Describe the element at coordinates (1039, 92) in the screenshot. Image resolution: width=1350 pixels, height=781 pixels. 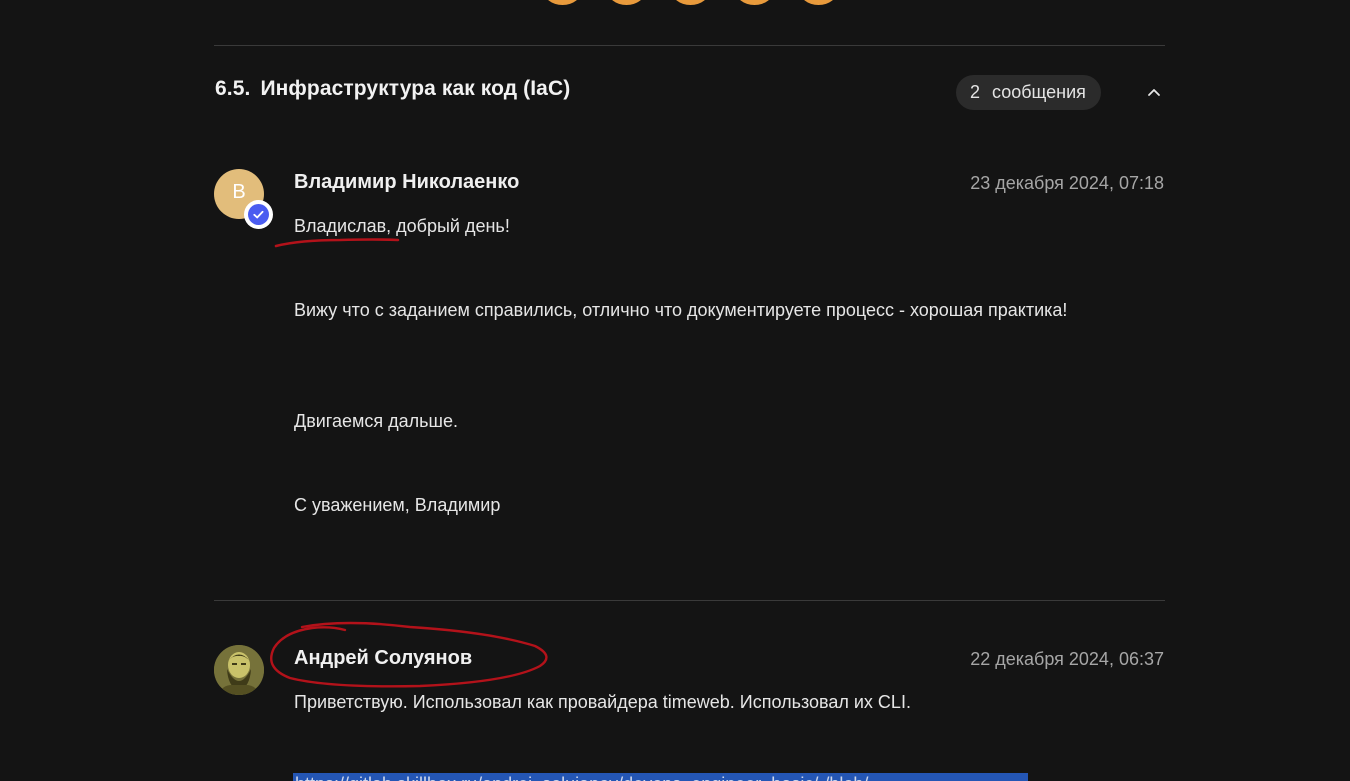
I see `message-count-label: сообщения` at that location.